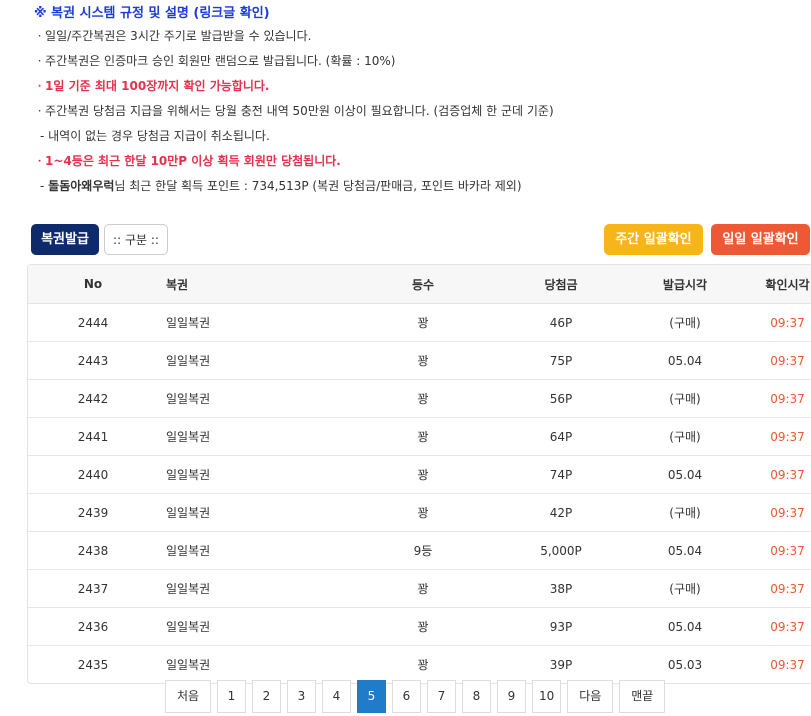 The image size is (811, 716). What do you see at coordinates (44, 186) in the screenshot?
I see `dash-prefix: -` at bounding box center [44, 186].